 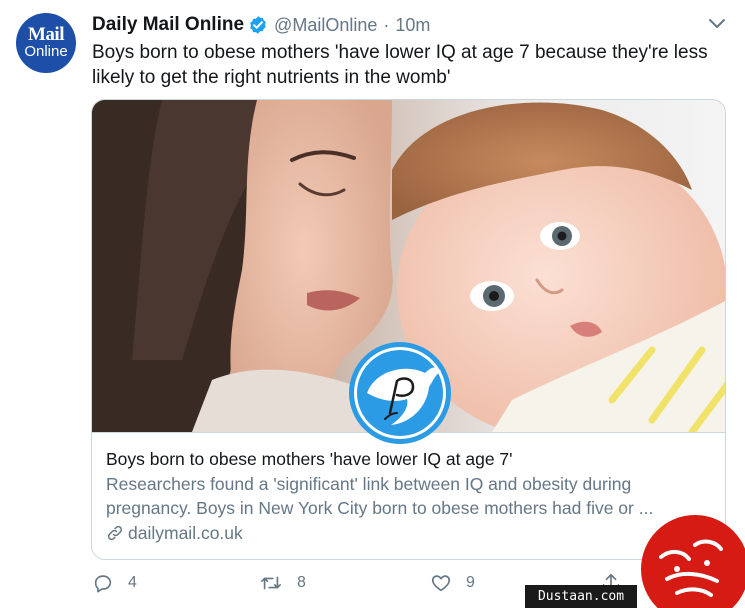 I want to click on like-count: 9, so click(x=470, y=582).